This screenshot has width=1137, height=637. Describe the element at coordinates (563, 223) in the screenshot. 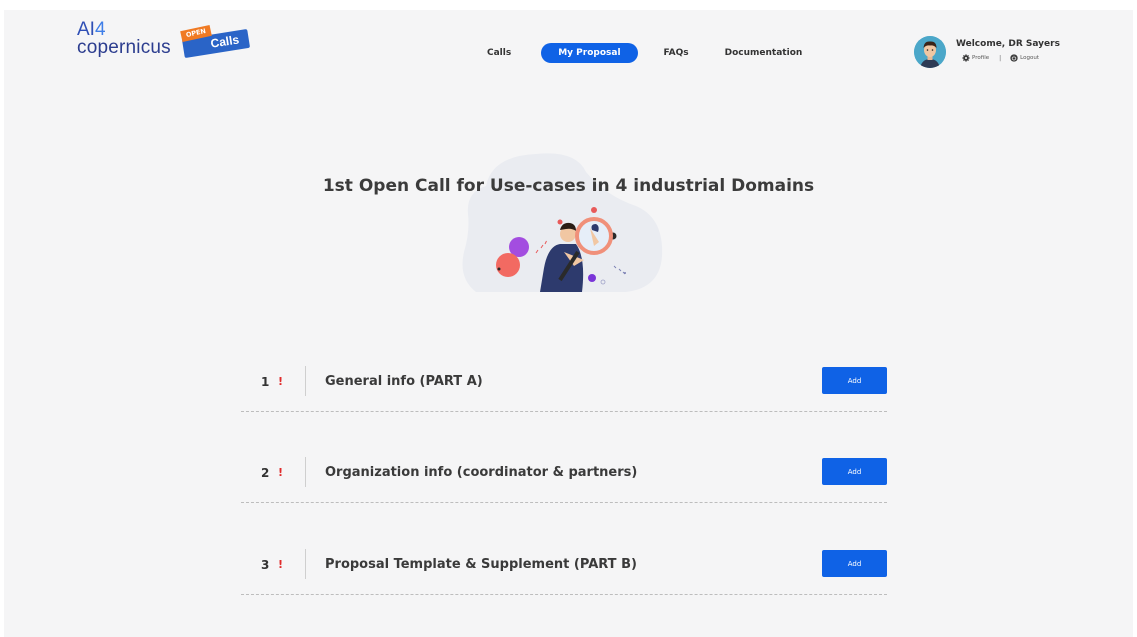

I see `magnifier-person-illustration` at that location.